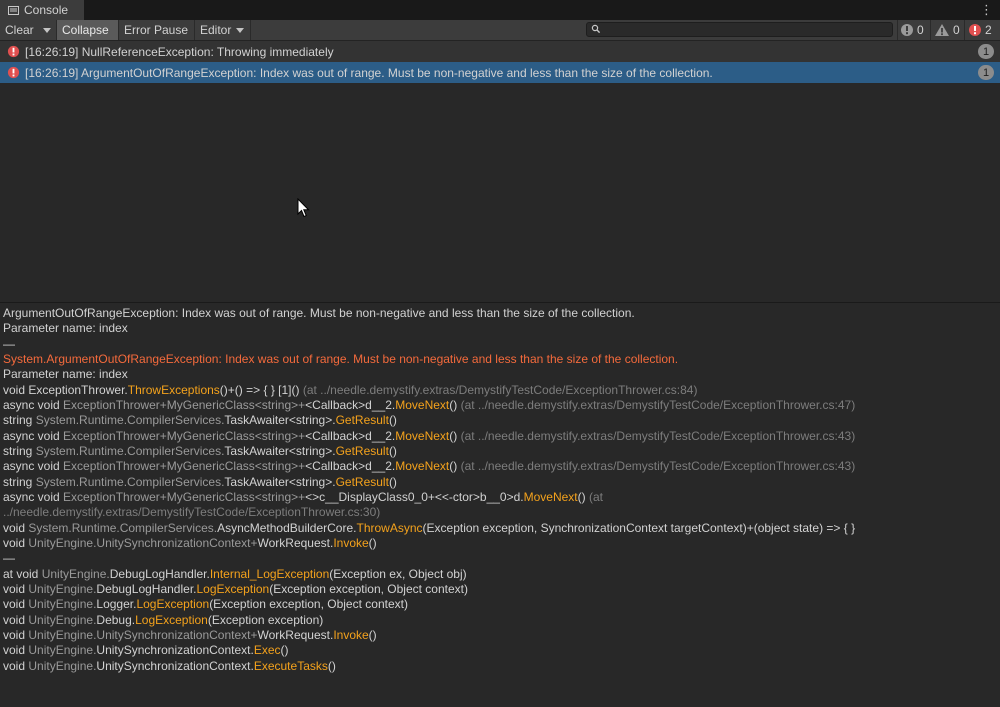 The image size is (1000, 707). Describe the element at coordinates (33, 436) in the screenshot. I see `frame-return-type: async void` at that location.